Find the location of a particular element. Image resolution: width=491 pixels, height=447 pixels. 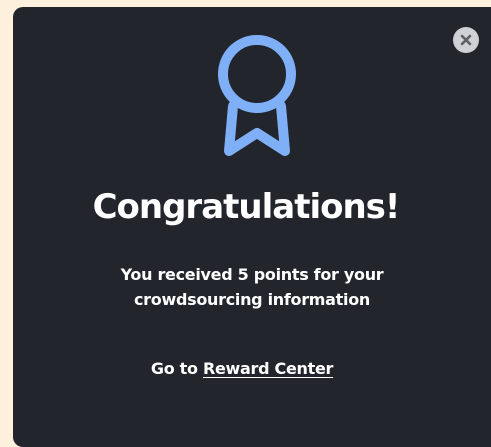

reward-center-link: Reward Center is located at coordinates (268, 368).